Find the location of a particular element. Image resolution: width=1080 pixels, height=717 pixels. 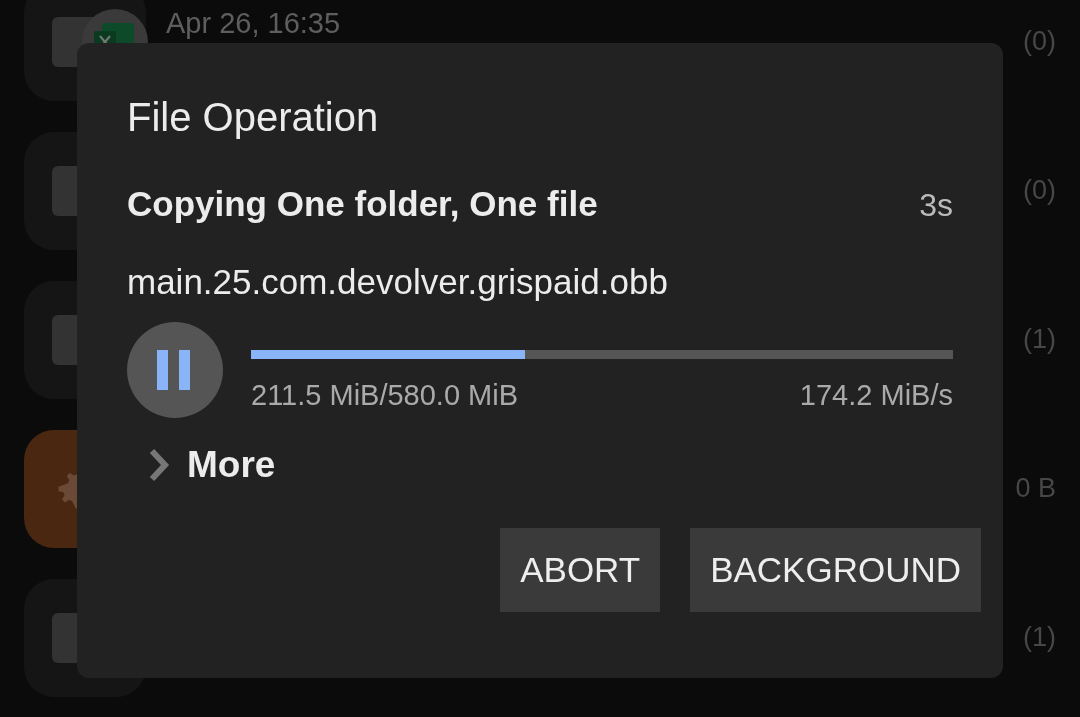

pause-icon is located at coordinates (175, 370).